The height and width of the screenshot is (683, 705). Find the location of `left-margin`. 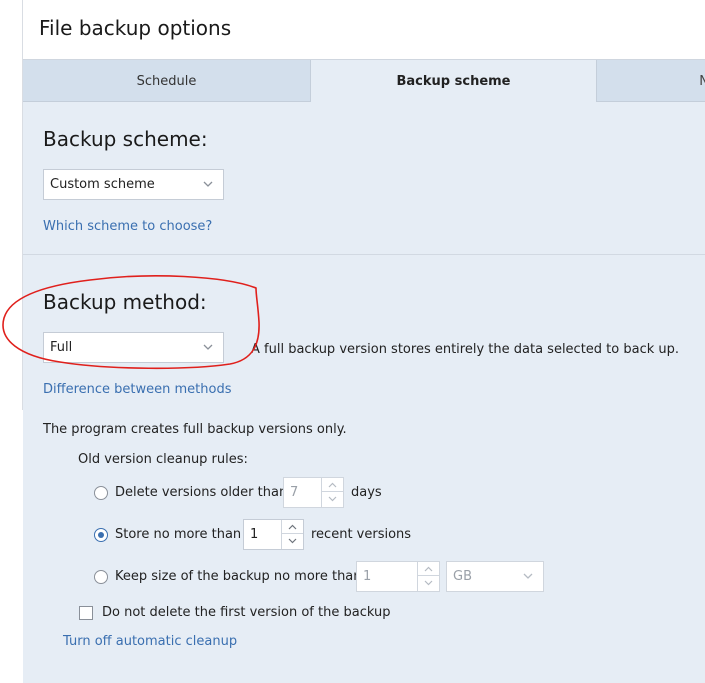

left-margin is located at coordinates (11, 341).